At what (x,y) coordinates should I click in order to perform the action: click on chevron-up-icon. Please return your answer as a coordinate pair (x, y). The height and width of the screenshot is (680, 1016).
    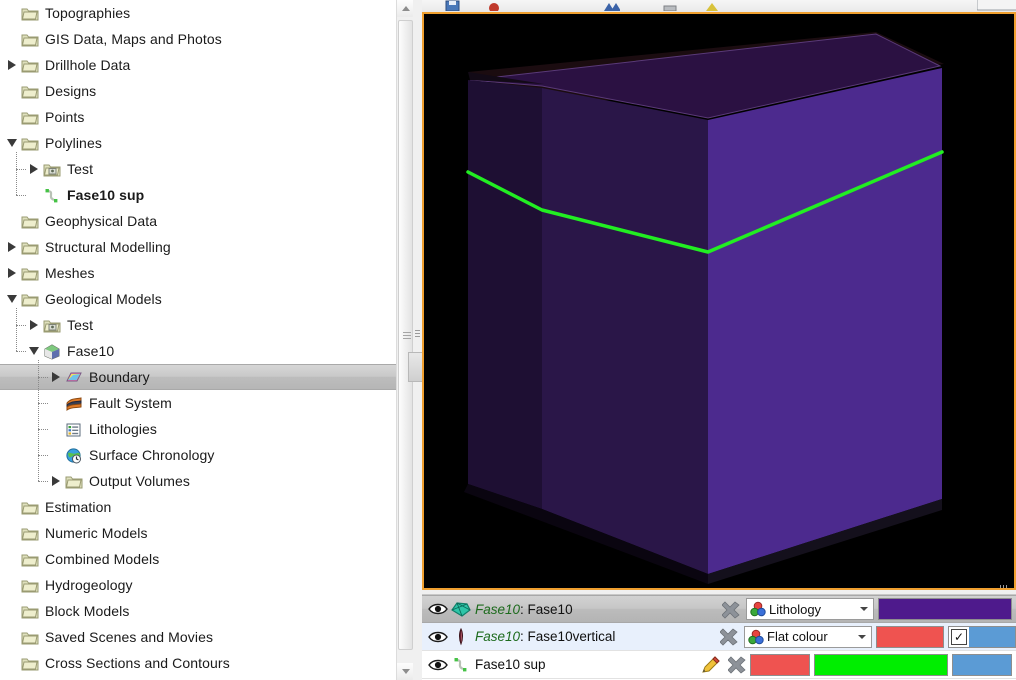
    Looking at the image, I should click on (405, 8).